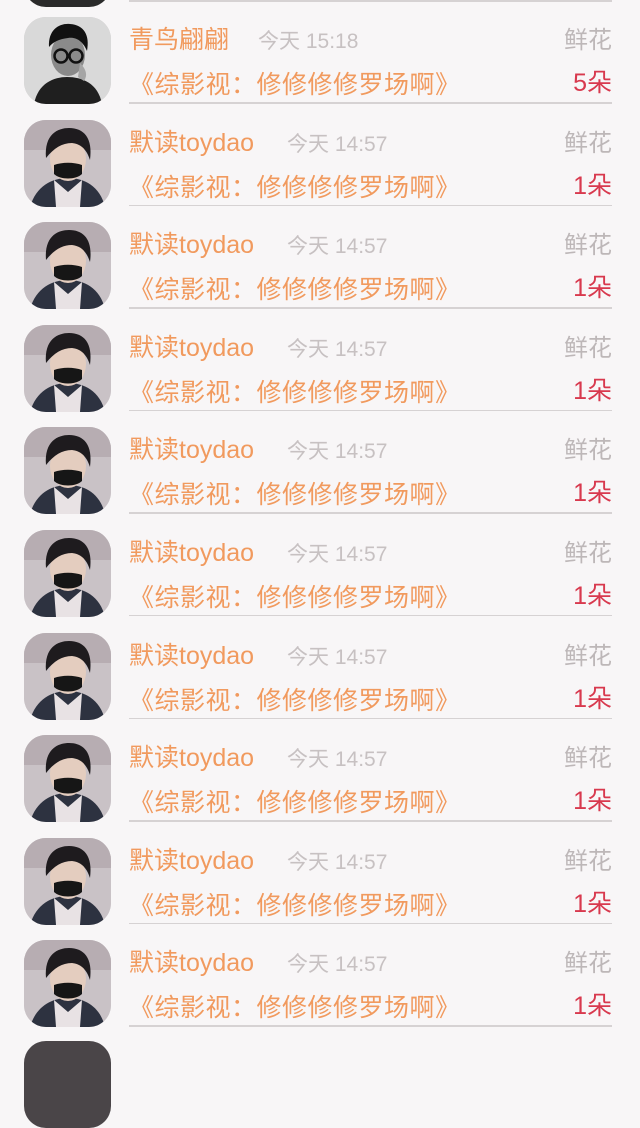  Describe the element at coordinates (179, 38) in the screenshot. I see `user-name: 青鸟翩翩` at that location.